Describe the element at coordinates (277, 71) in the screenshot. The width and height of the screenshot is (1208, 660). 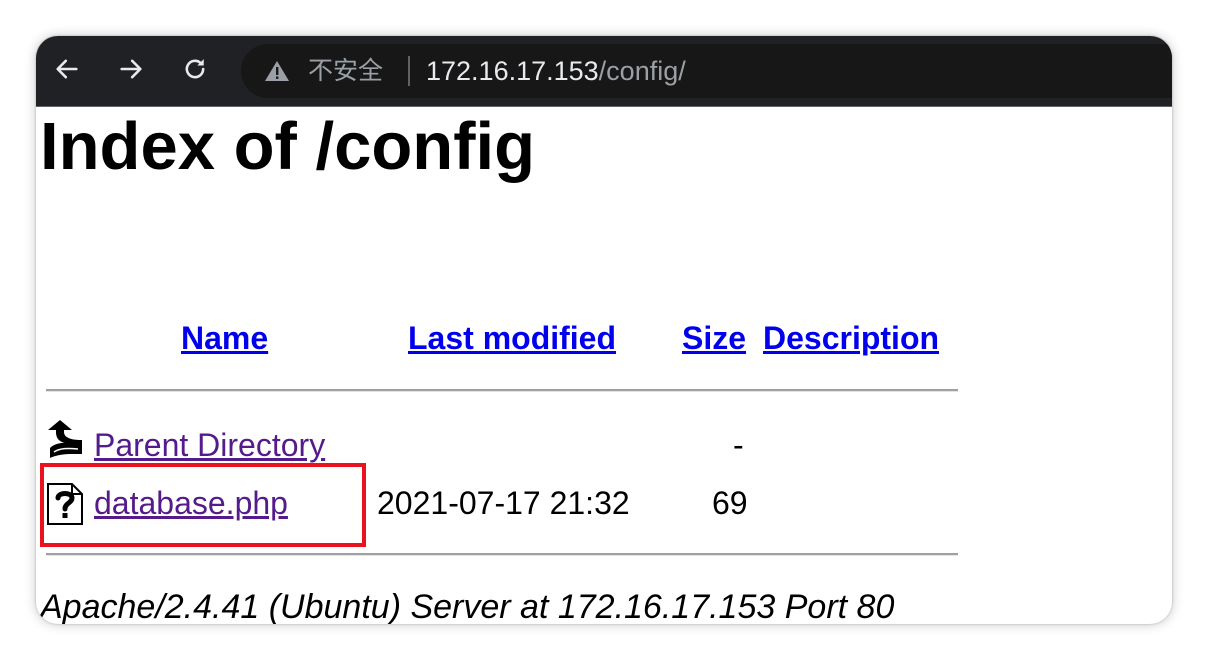
I see `warning-triangle-icon` at that location.